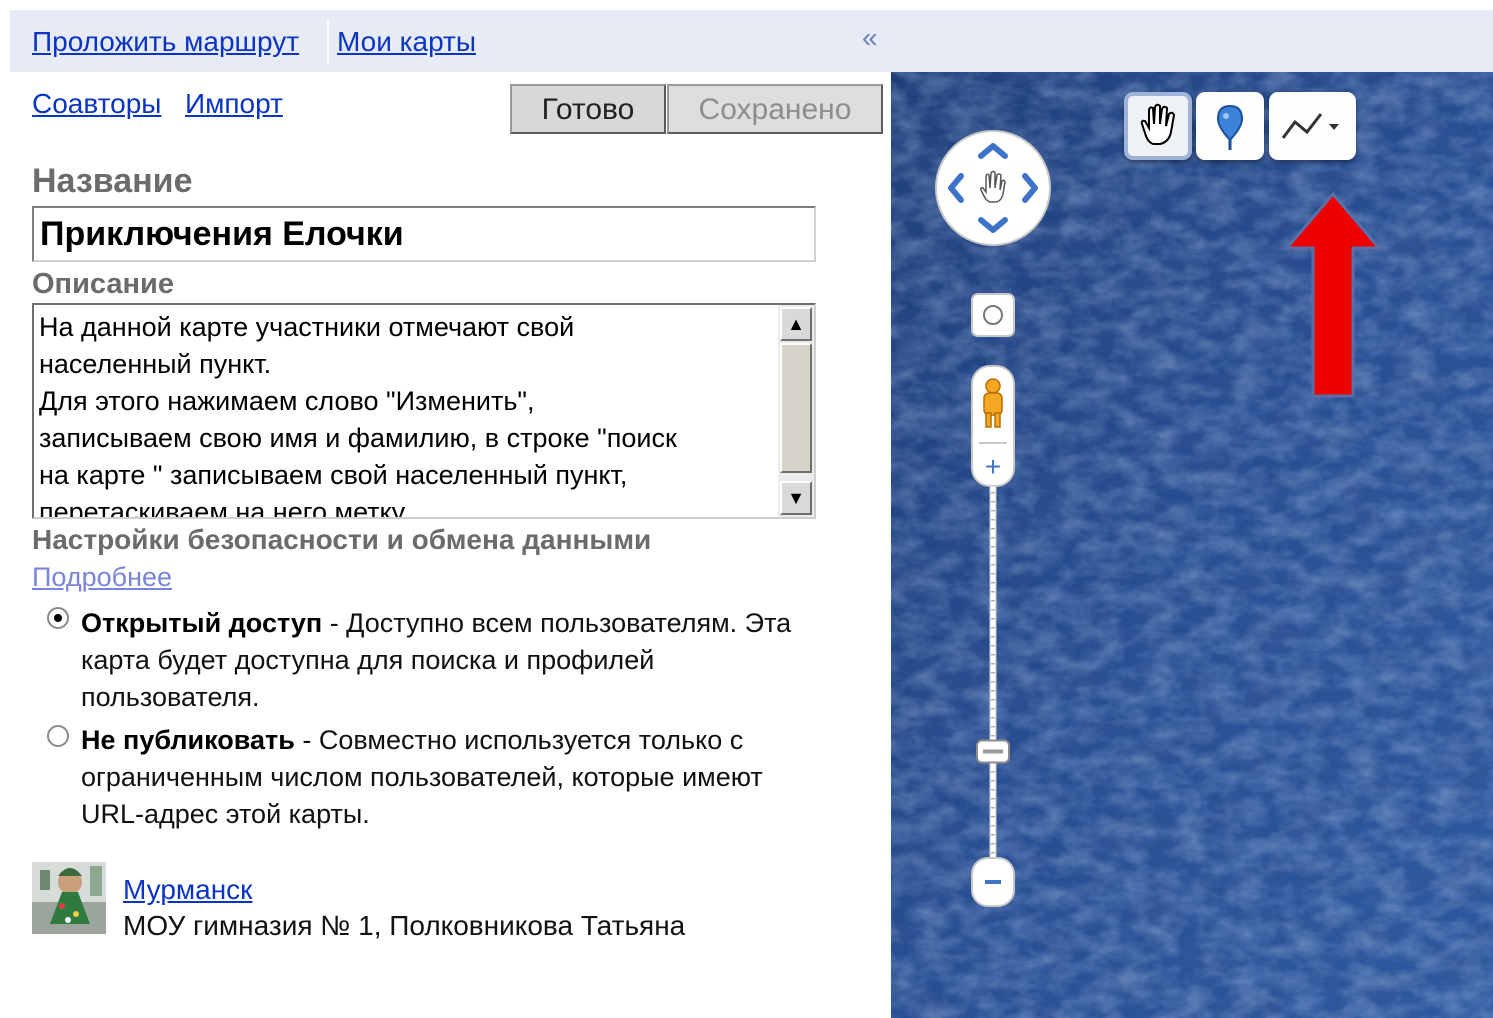 The image size is (1493, 1018). What do you see at coordinates (993, 315) in the screenshot?
I see `zoom-reset-button` at bounding box center [993, 315].